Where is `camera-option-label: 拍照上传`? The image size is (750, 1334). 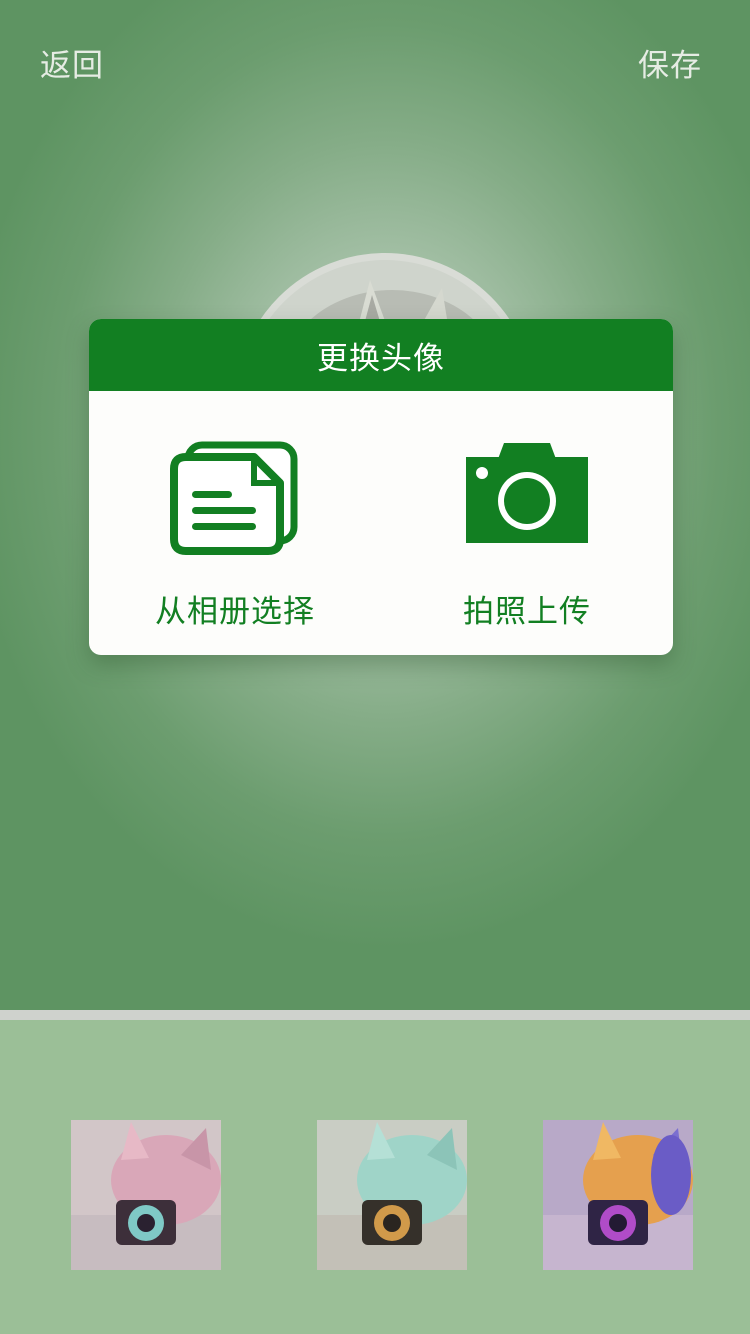
camera-option-label: 拍照上传 is located at coordinates (527, 612).